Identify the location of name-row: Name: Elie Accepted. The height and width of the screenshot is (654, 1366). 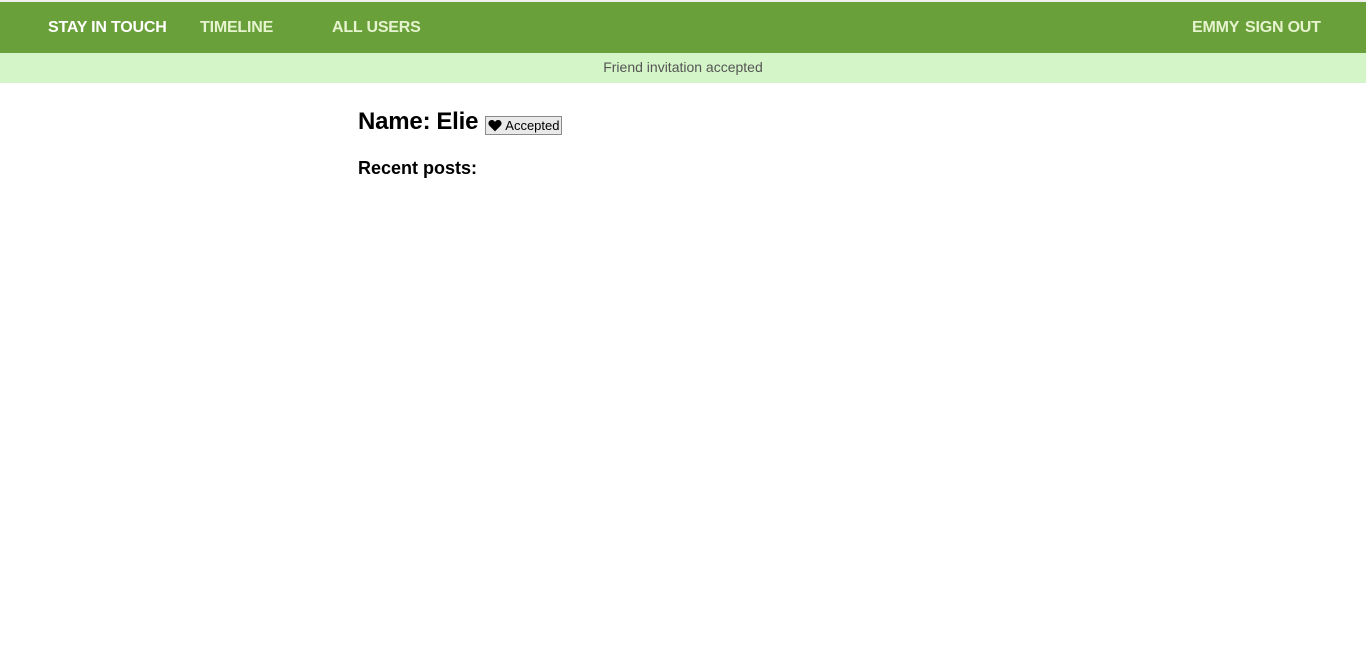
(460, 122).